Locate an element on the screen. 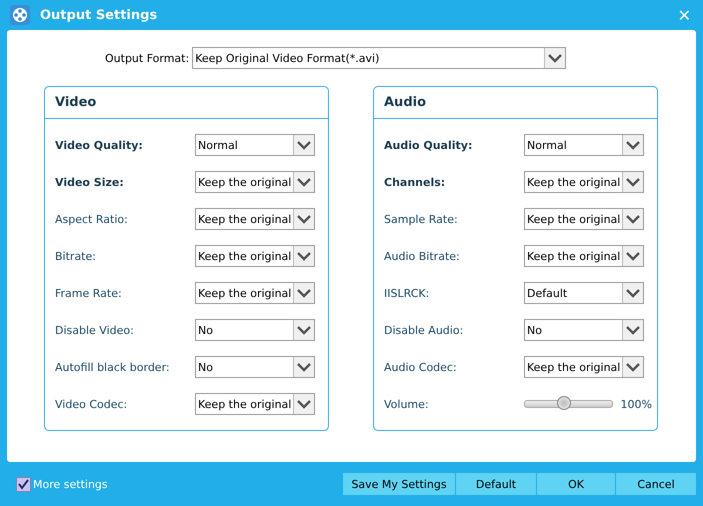  panel-title: Video is located at coordinates (186, 103).